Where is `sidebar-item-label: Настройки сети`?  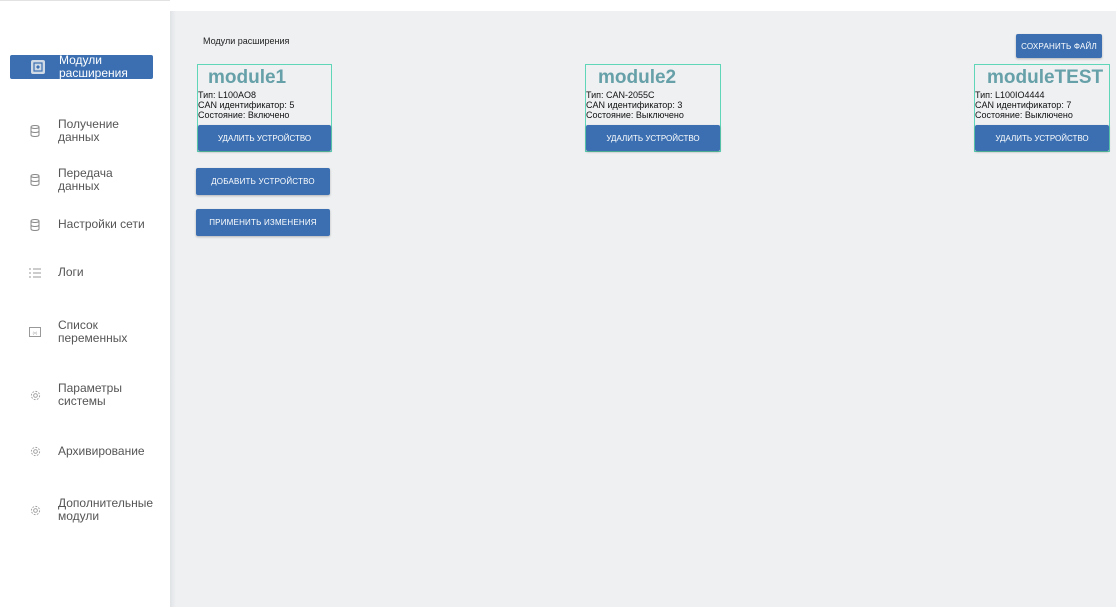
sidebar-item-label: Настройки сети is located at coordinates (101, 224).